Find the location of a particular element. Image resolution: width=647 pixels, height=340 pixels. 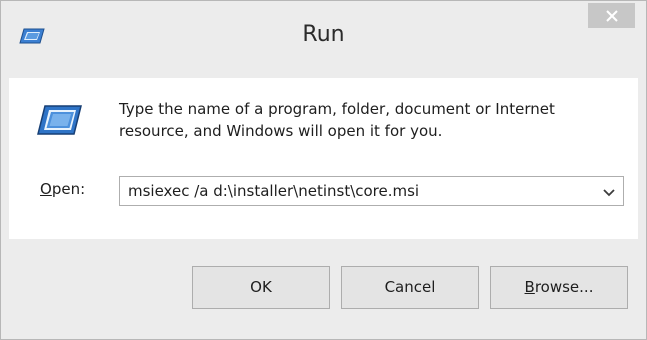

open-label-accelerator: O is located at coordinates (46, 189).